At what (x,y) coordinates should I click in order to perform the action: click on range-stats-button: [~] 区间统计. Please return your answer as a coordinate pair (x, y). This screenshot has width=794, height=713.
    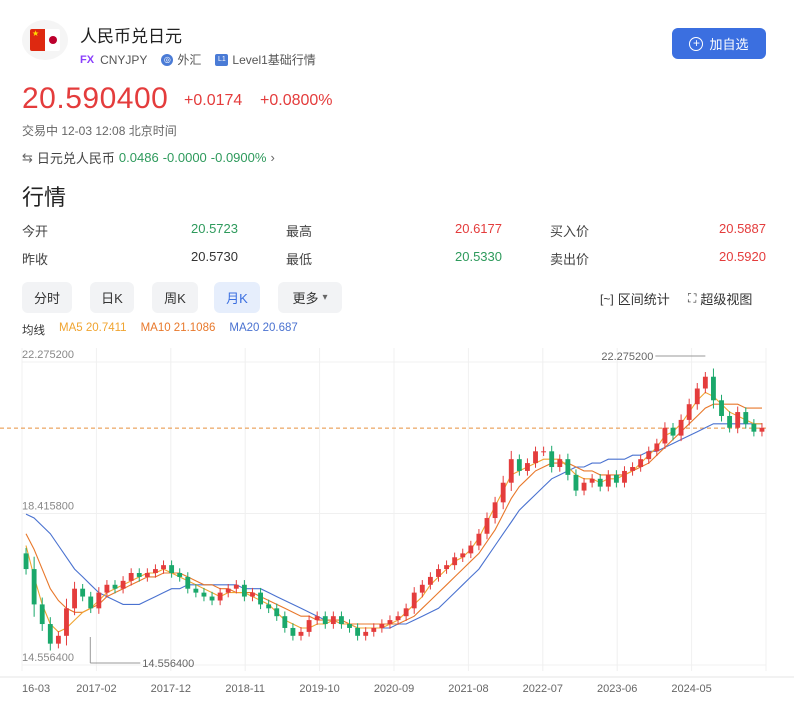
    Looking at the image, I should click on (635, 298).